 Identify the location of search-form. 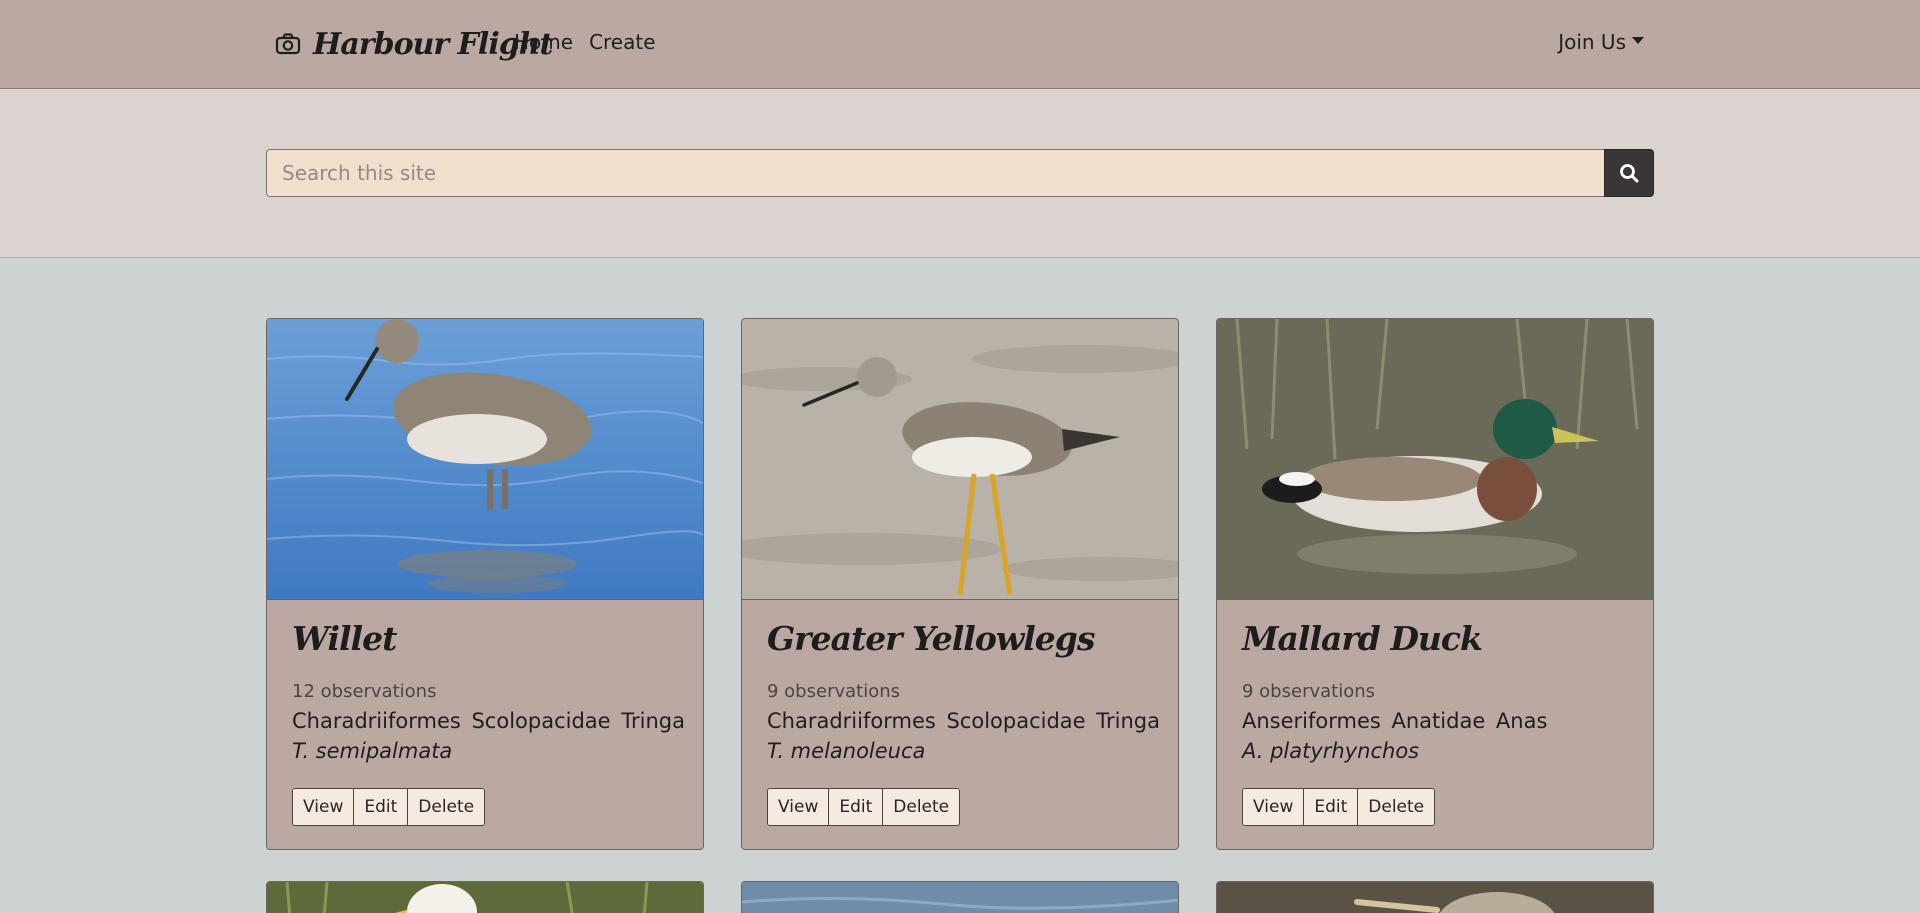
(960, 173).